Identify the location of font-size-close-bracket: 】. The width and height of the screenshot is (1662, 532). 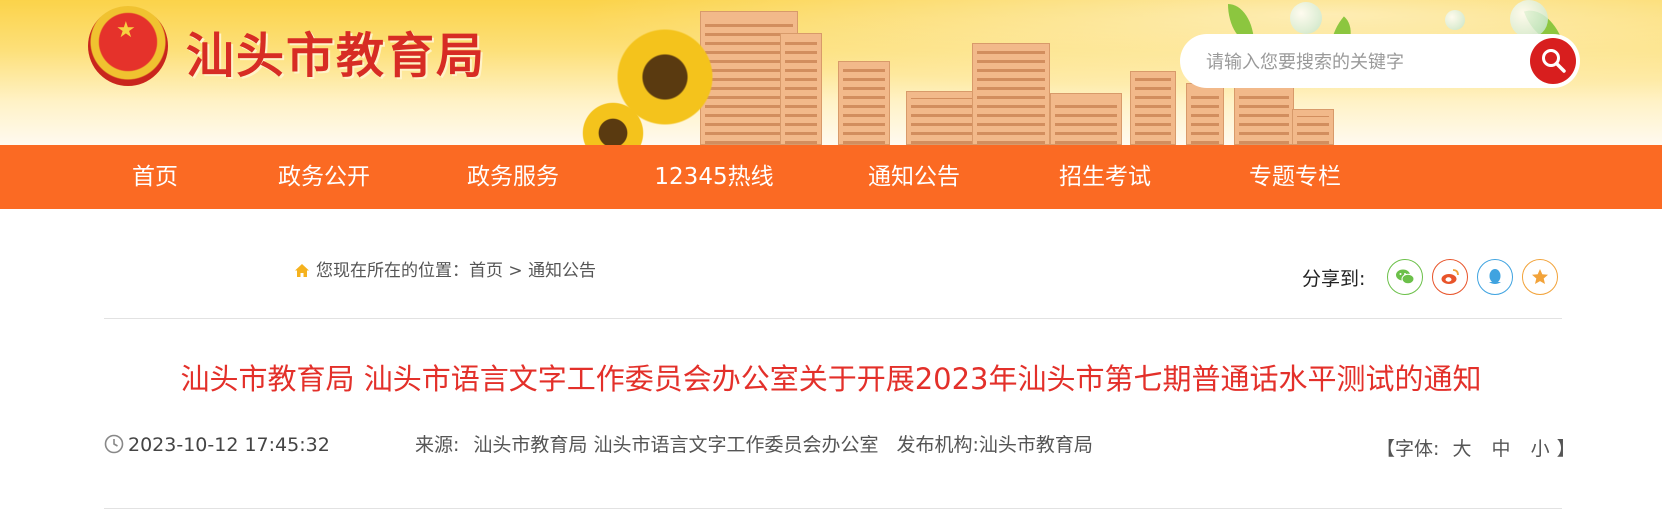
(1566, 449).